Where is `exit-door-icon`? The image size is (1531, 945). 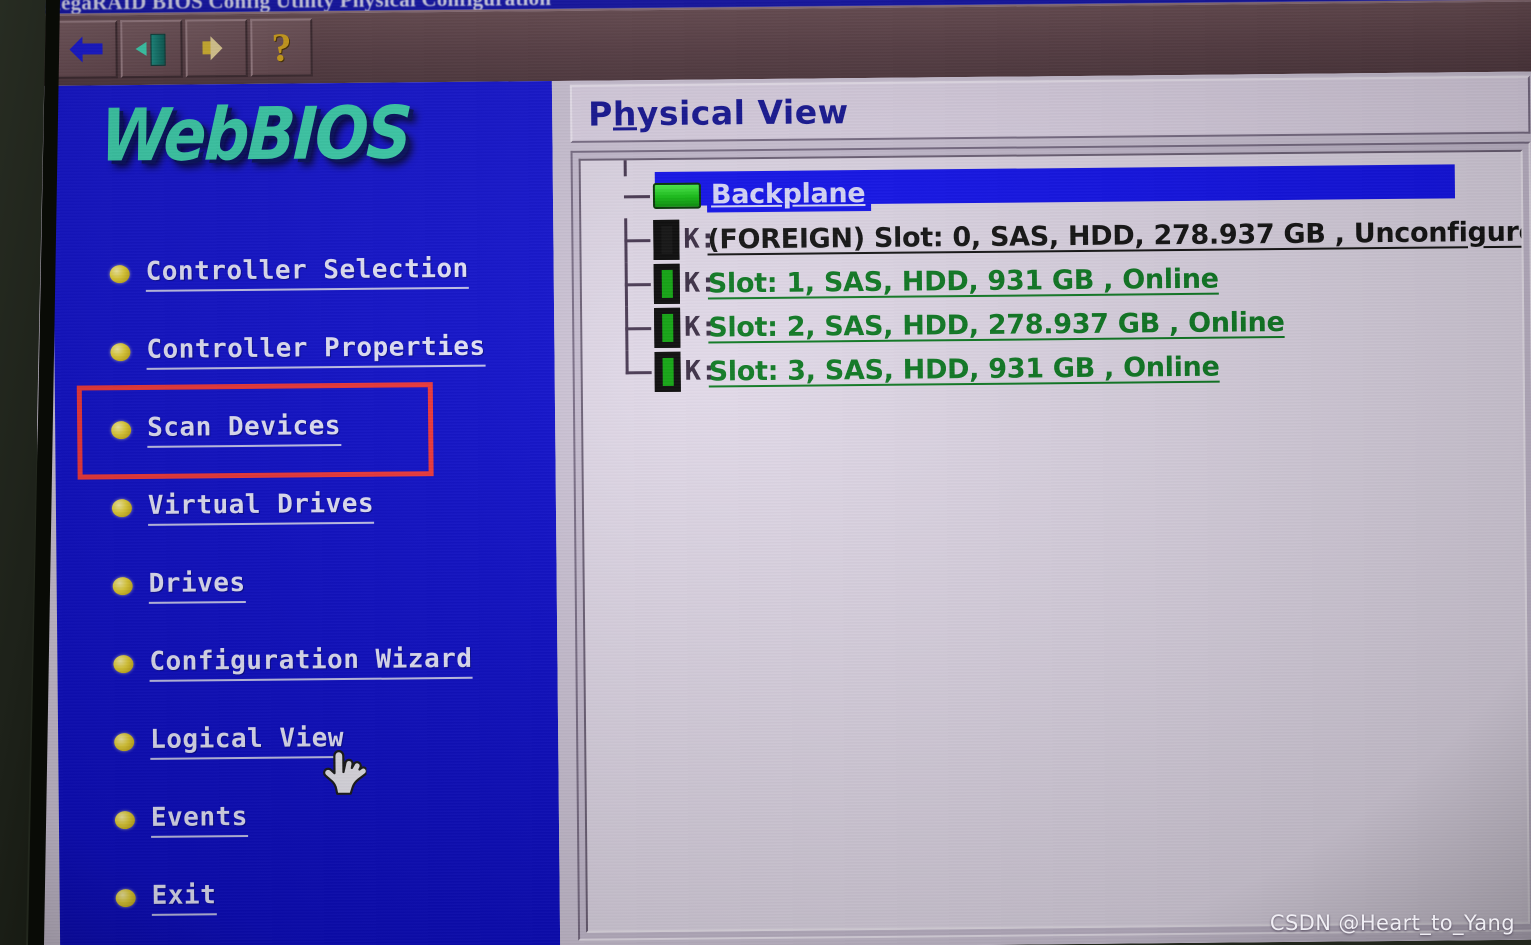
exit-door-icon is located at coordinates (151, 49).